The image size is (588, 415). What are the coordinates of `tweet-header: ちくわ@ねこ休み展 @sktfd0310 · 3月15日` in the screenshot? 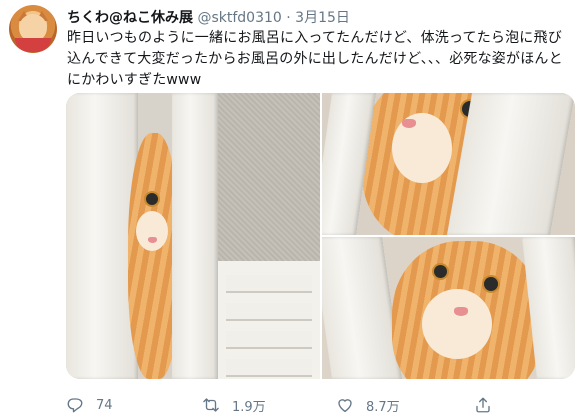 It's located at (208, 18).